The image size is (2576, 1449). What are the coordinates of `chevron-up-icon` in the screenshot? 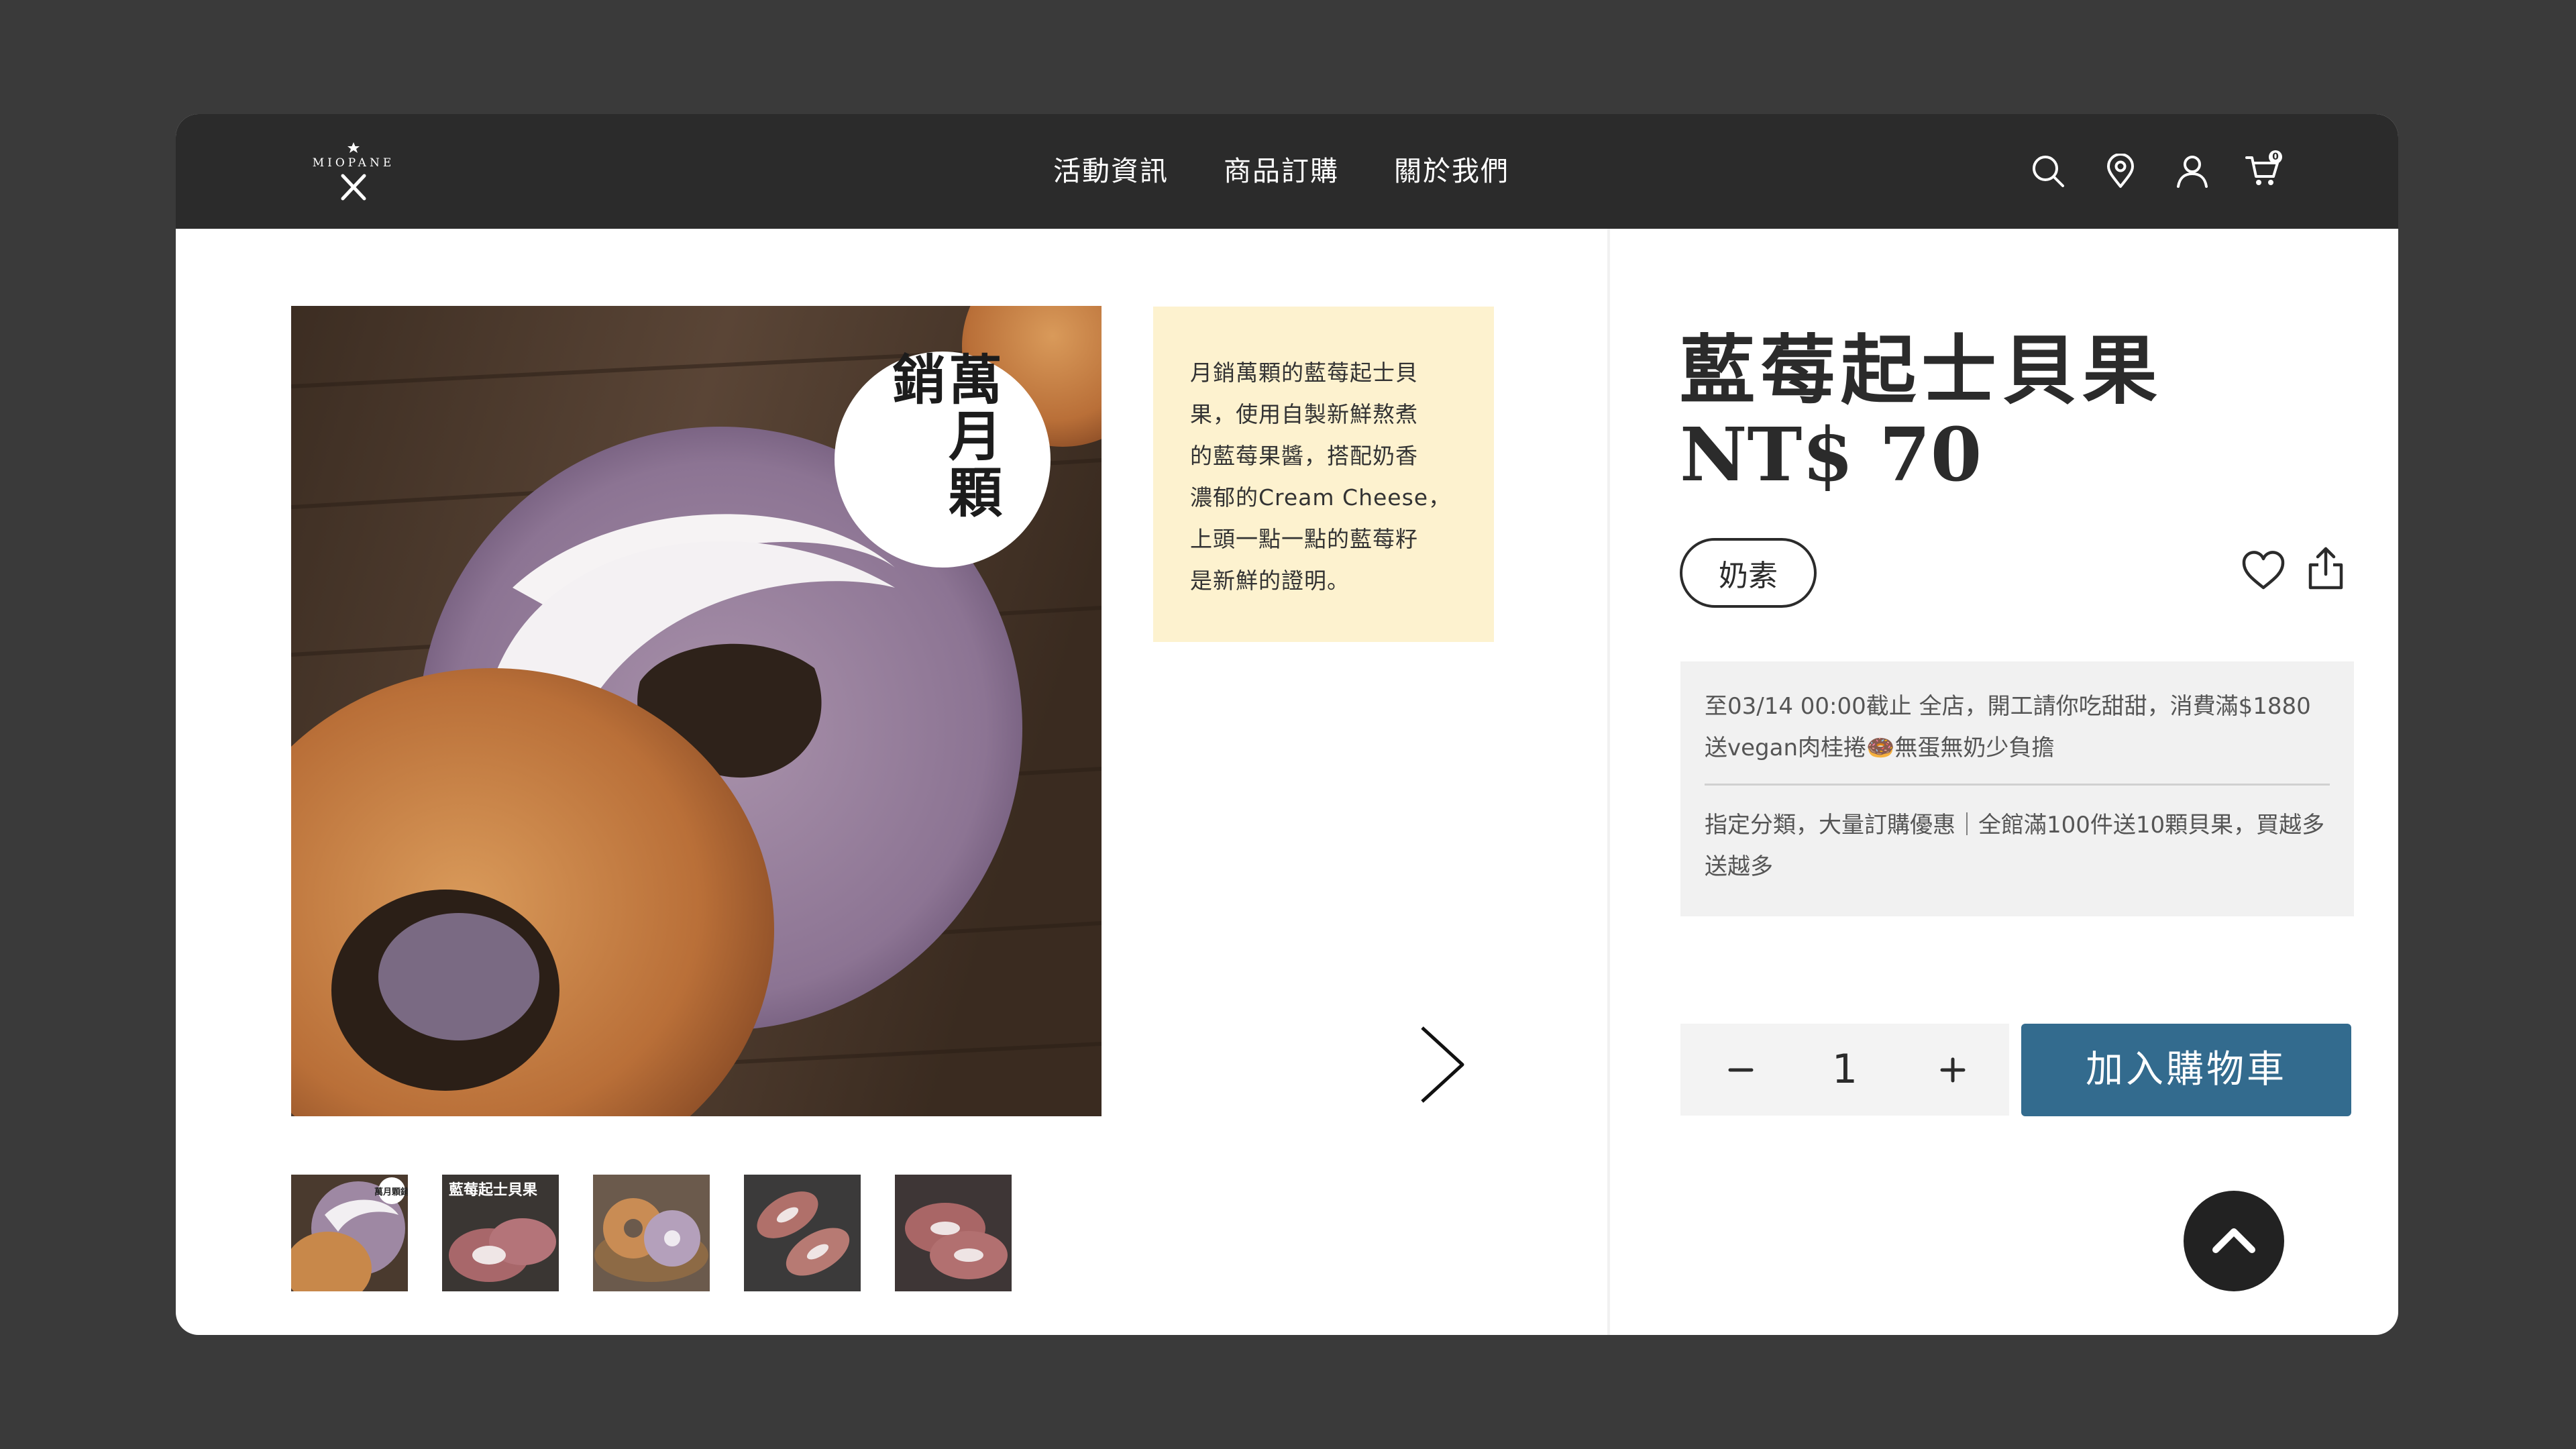 It's located at (2233, 1240).